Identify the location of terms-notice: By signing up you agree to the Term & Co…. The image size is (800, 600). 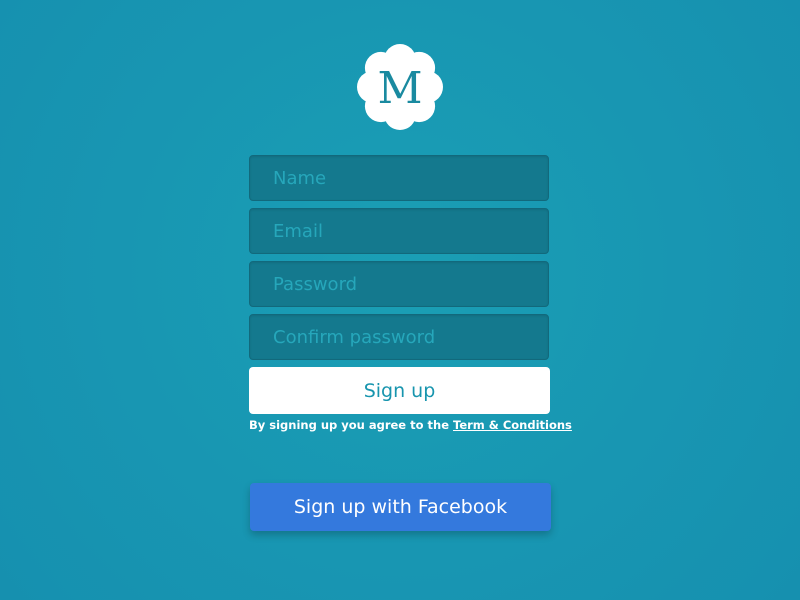
(410, 425).